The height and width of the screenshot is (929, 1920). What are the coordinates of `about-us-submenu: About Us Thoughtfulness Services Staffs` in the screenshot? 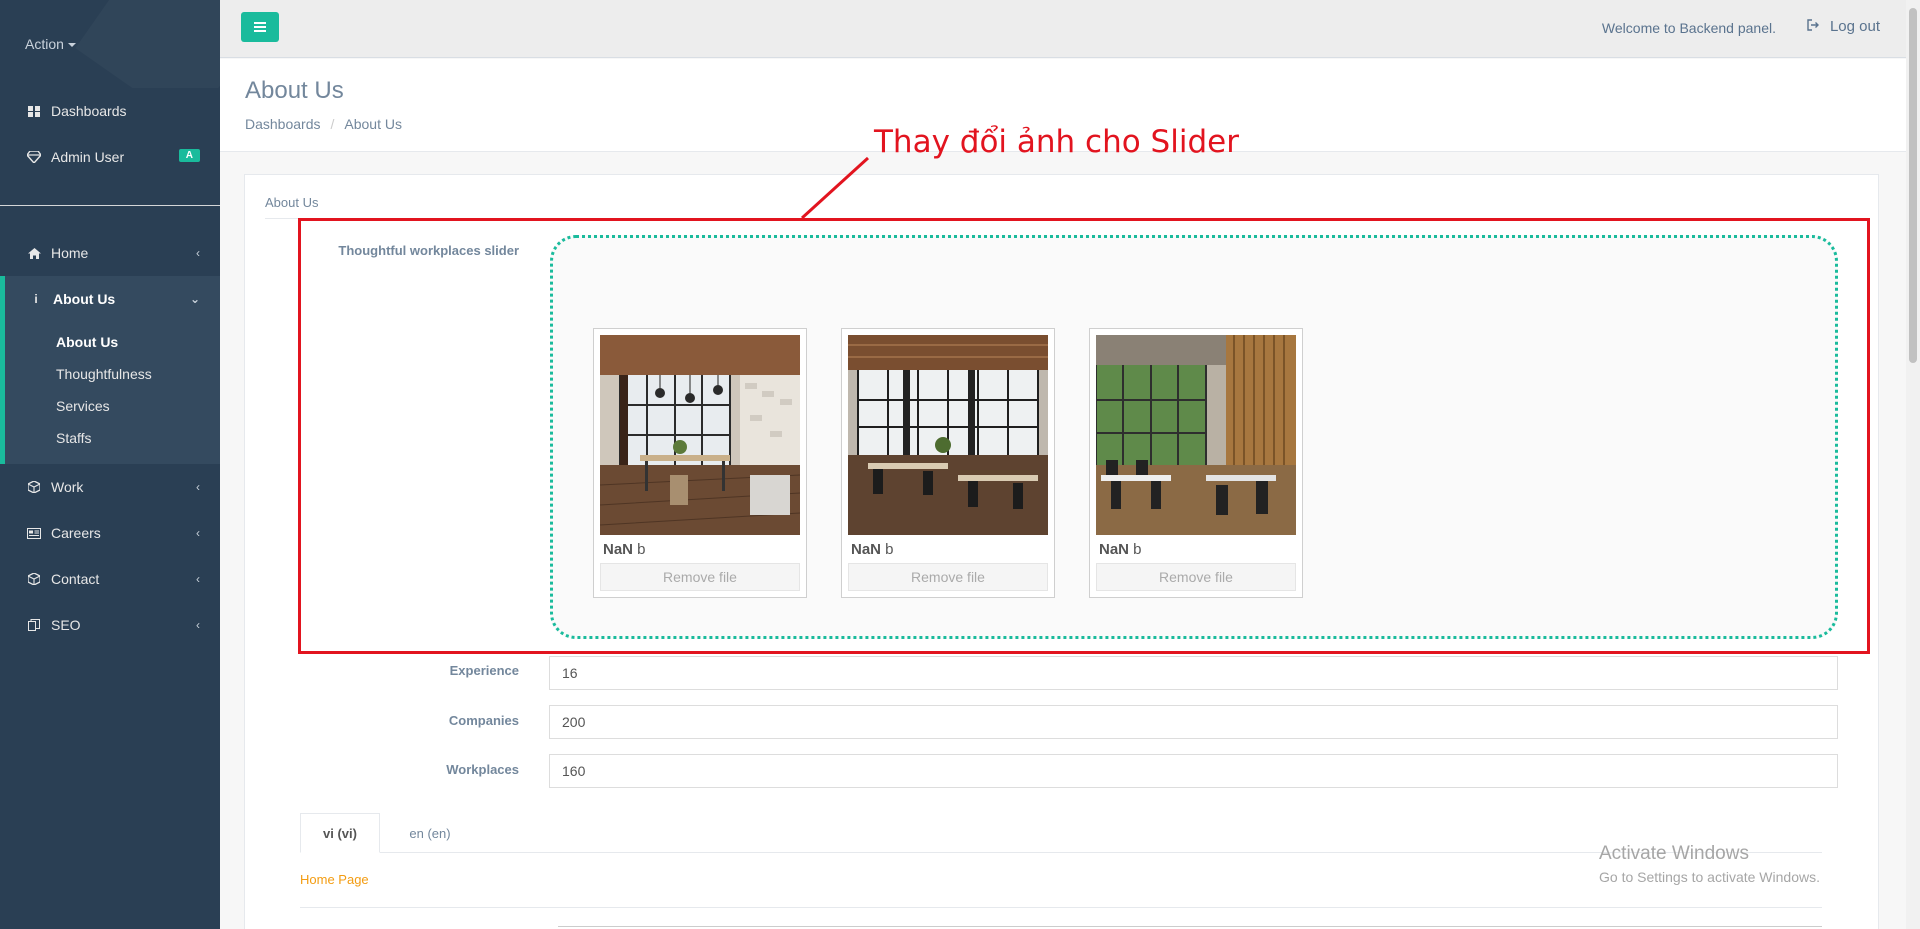 It's located at (110, 393).